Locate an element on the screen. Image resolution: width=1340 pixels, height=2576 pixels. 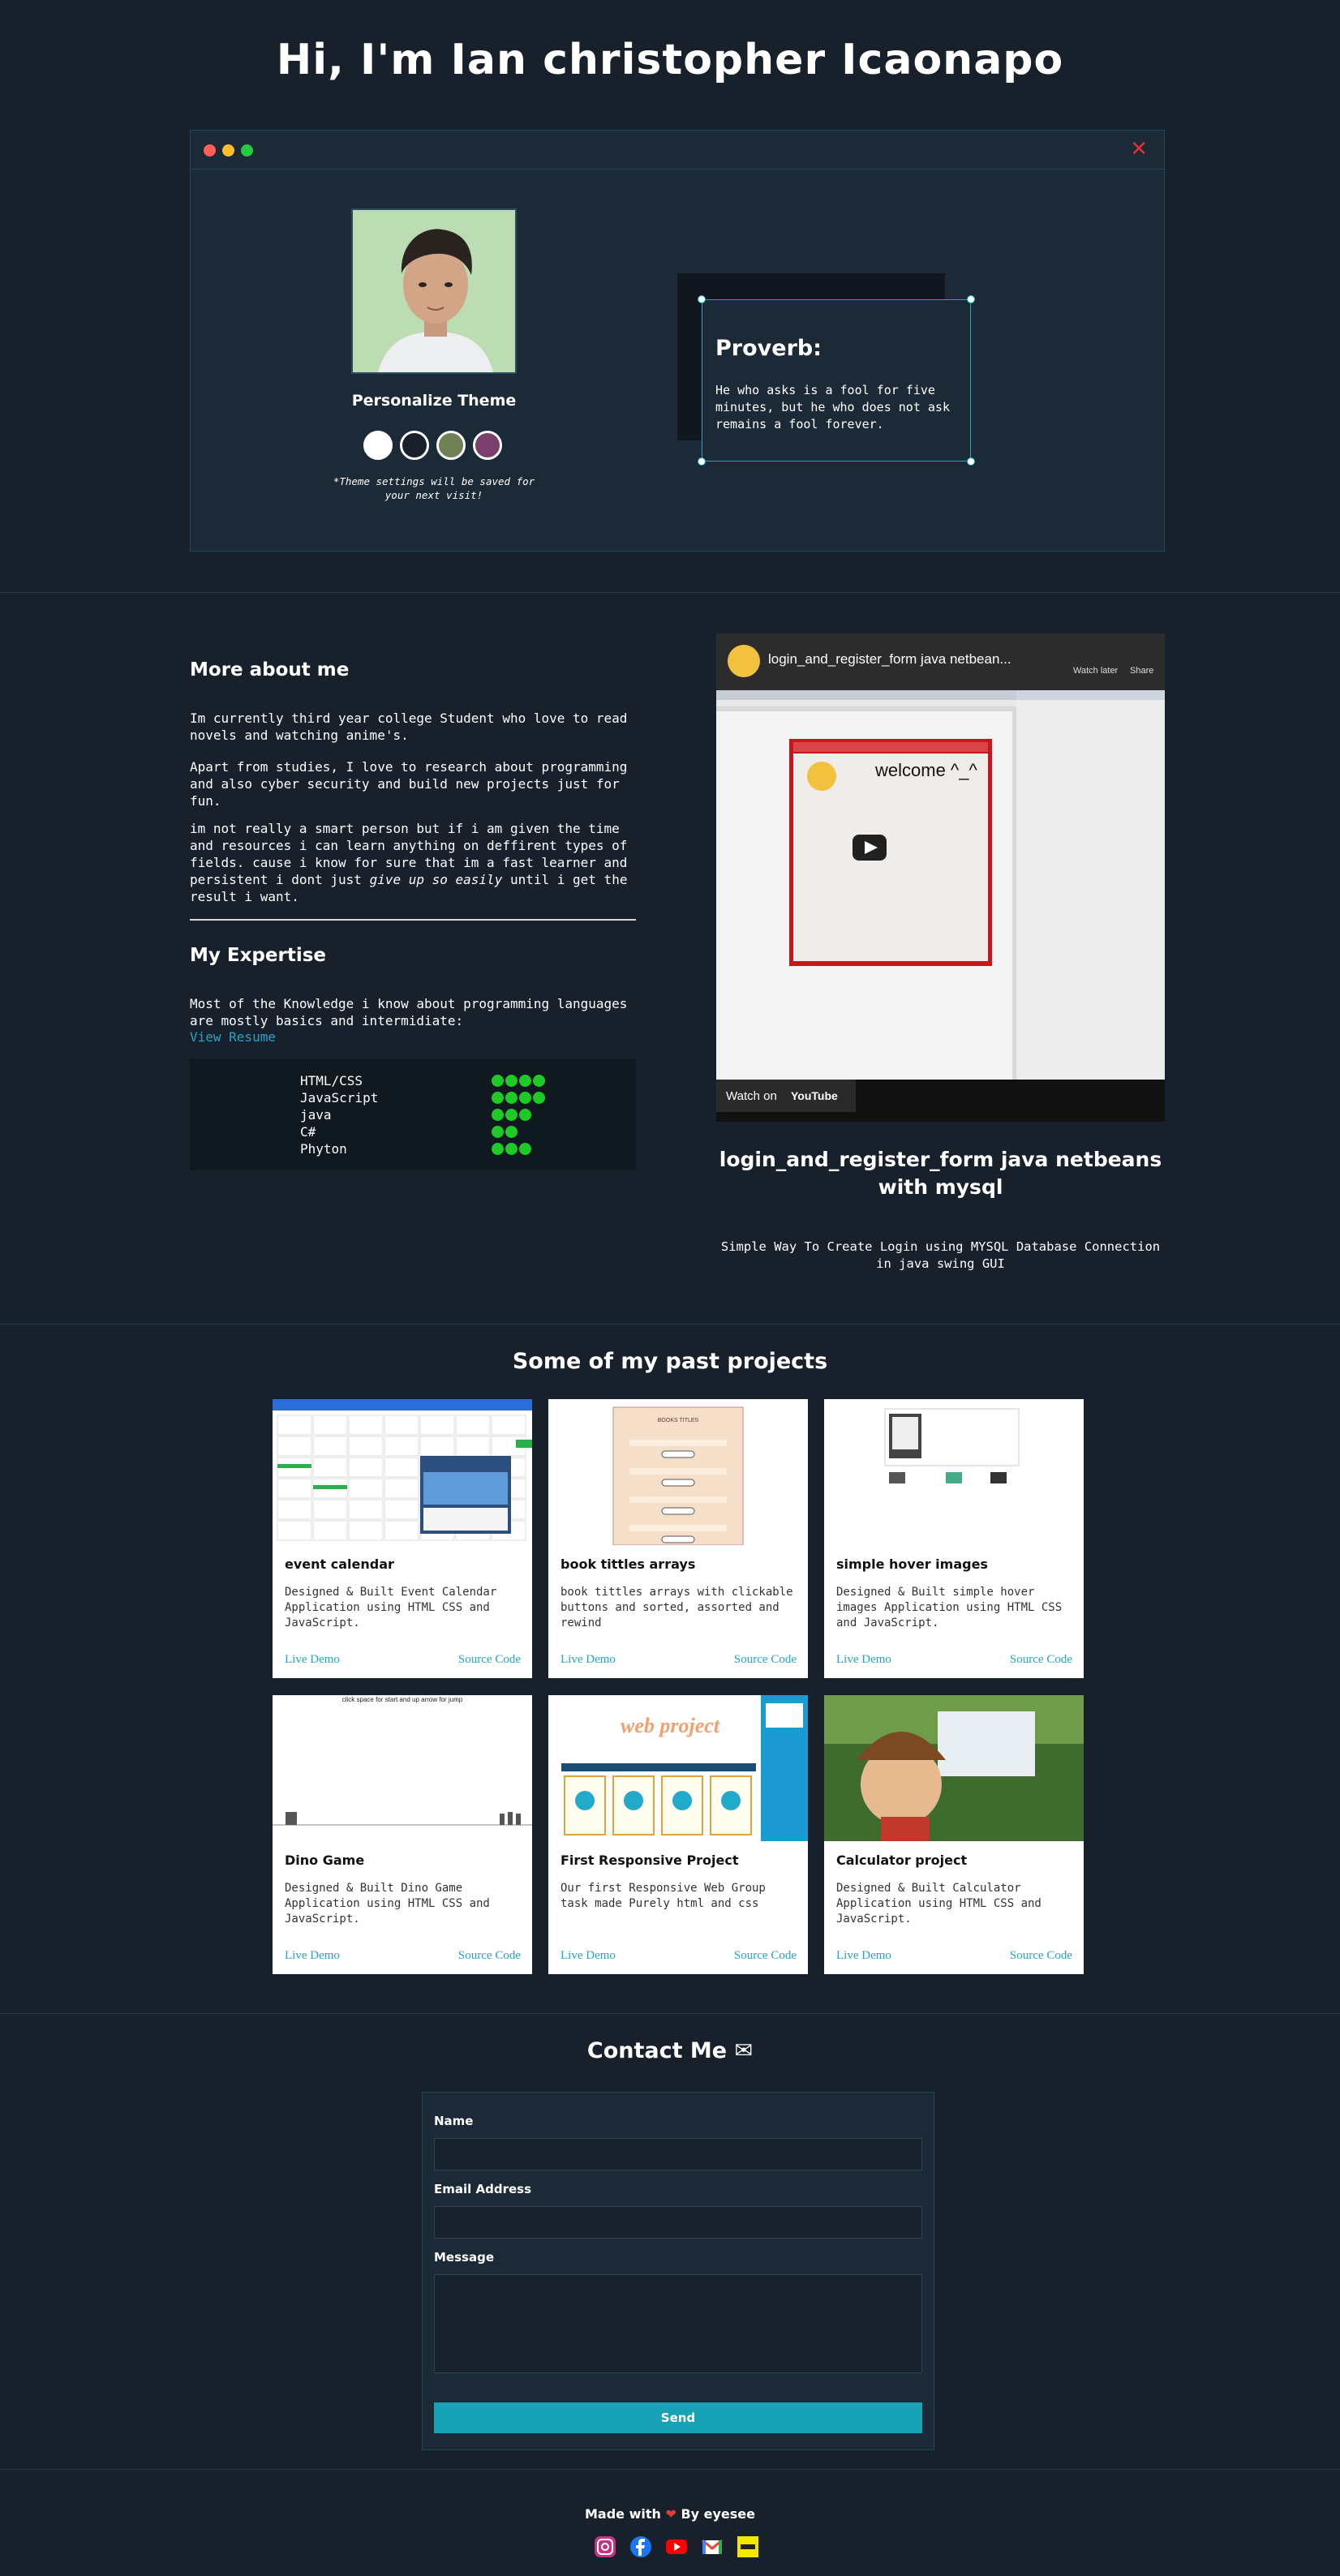
skill-name: Phyton is located at coordinates (323, 1149).